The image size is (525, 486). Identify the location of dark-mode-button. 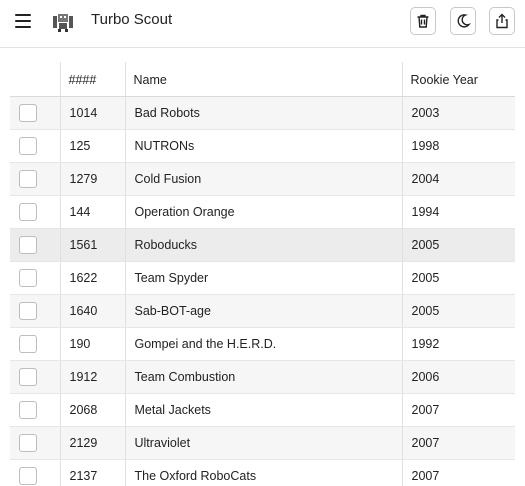
(463, 21).